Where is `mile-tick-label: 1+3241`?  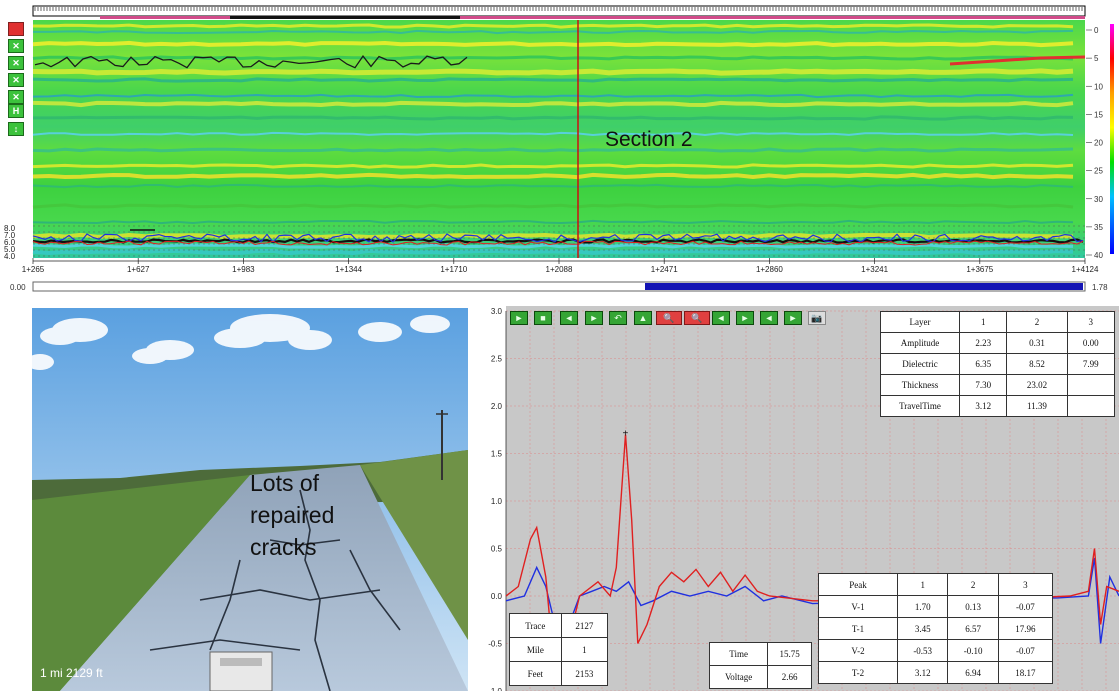
mile-tick-label: 1+3241 is located at coordinates (874, 269).